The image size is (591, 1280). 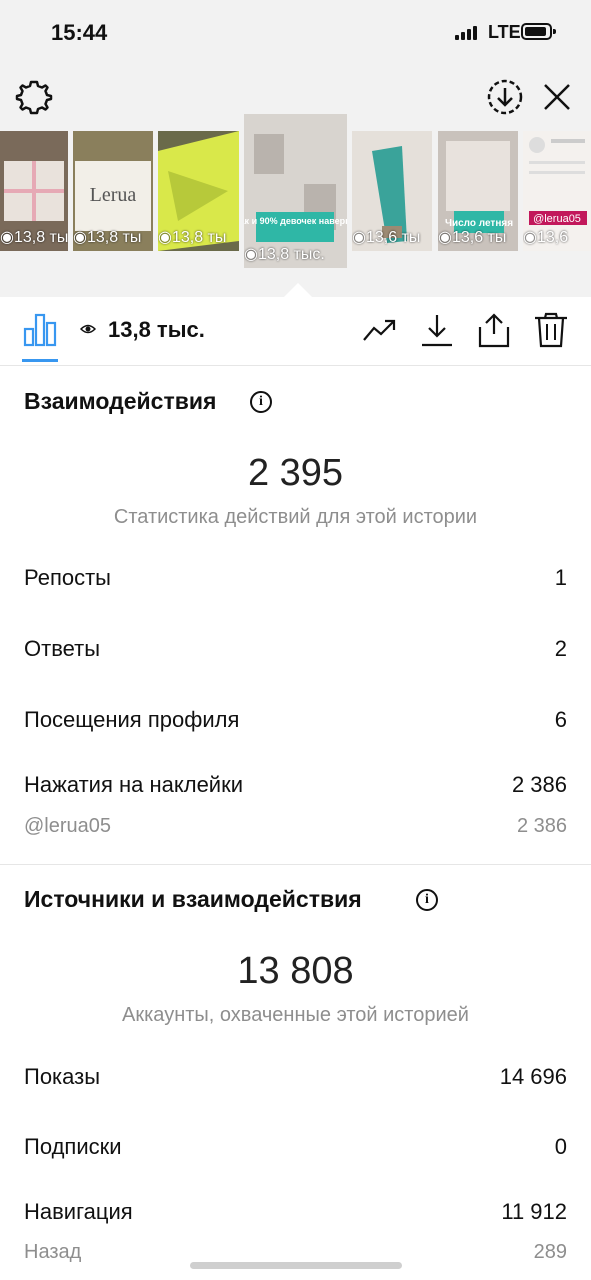 I want to click on active-tab-indicator, so click(x=40, y=360).